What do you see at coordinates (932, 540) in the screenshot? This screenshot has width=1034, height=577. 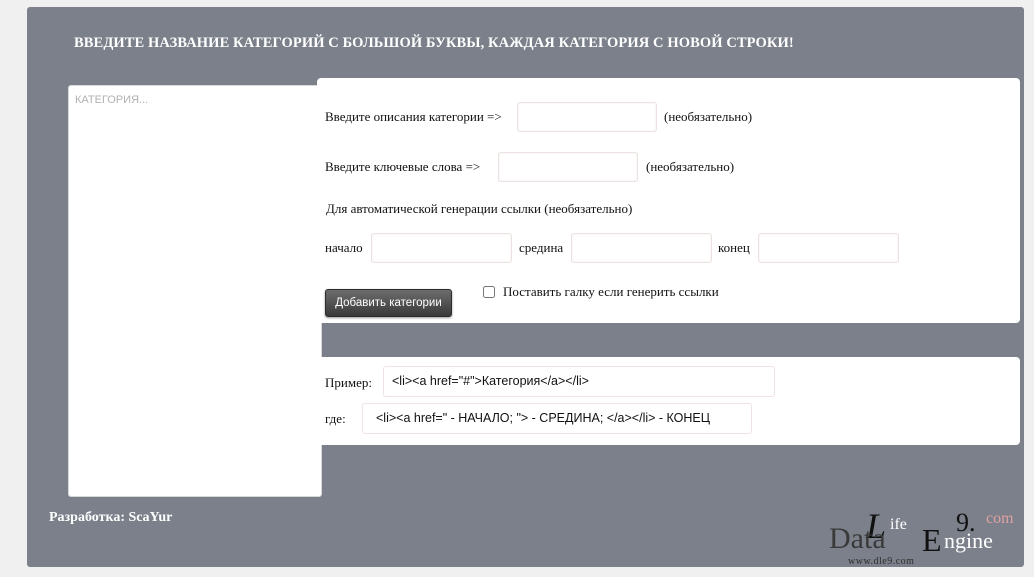 I see `logo-e: E` at bounding box center [932, 540].